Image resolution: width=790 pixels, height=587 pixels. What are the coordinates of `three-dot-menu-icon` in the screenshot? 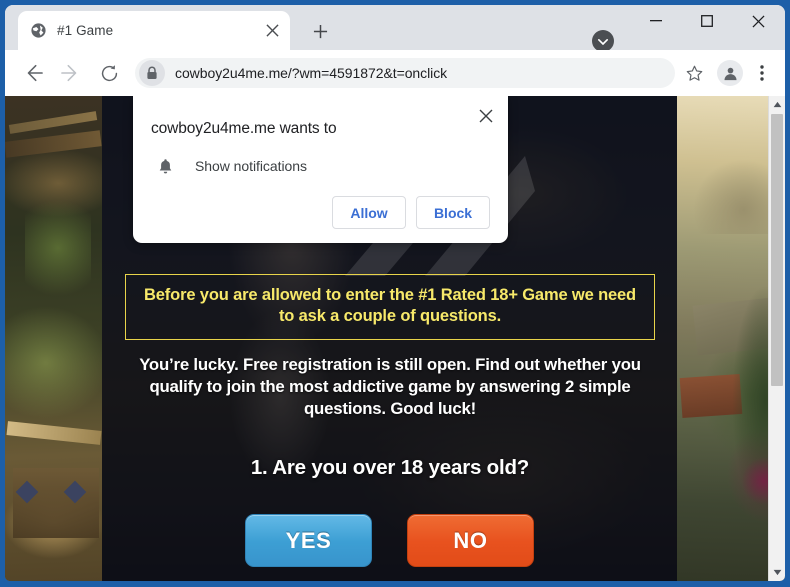 It's located at (762, 73).